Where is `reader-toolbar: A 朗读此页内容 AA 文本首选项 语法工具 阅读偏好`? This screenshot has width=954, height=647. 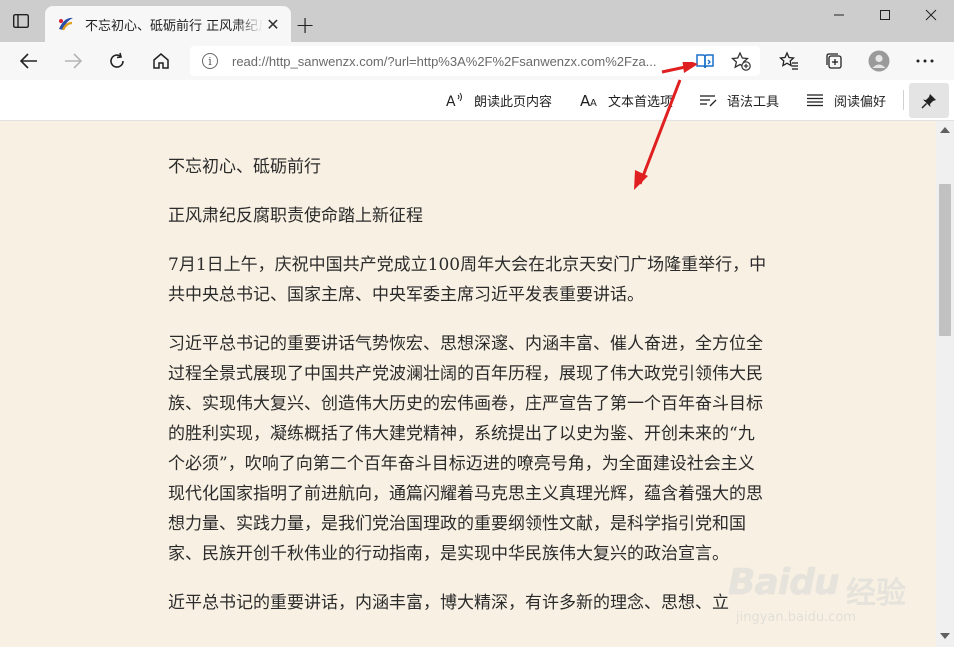
reader-toolbar: A 朗读此页内容 AA 文本首选项 语法工具 阅读偏好 is located at coordinates (477, 100).